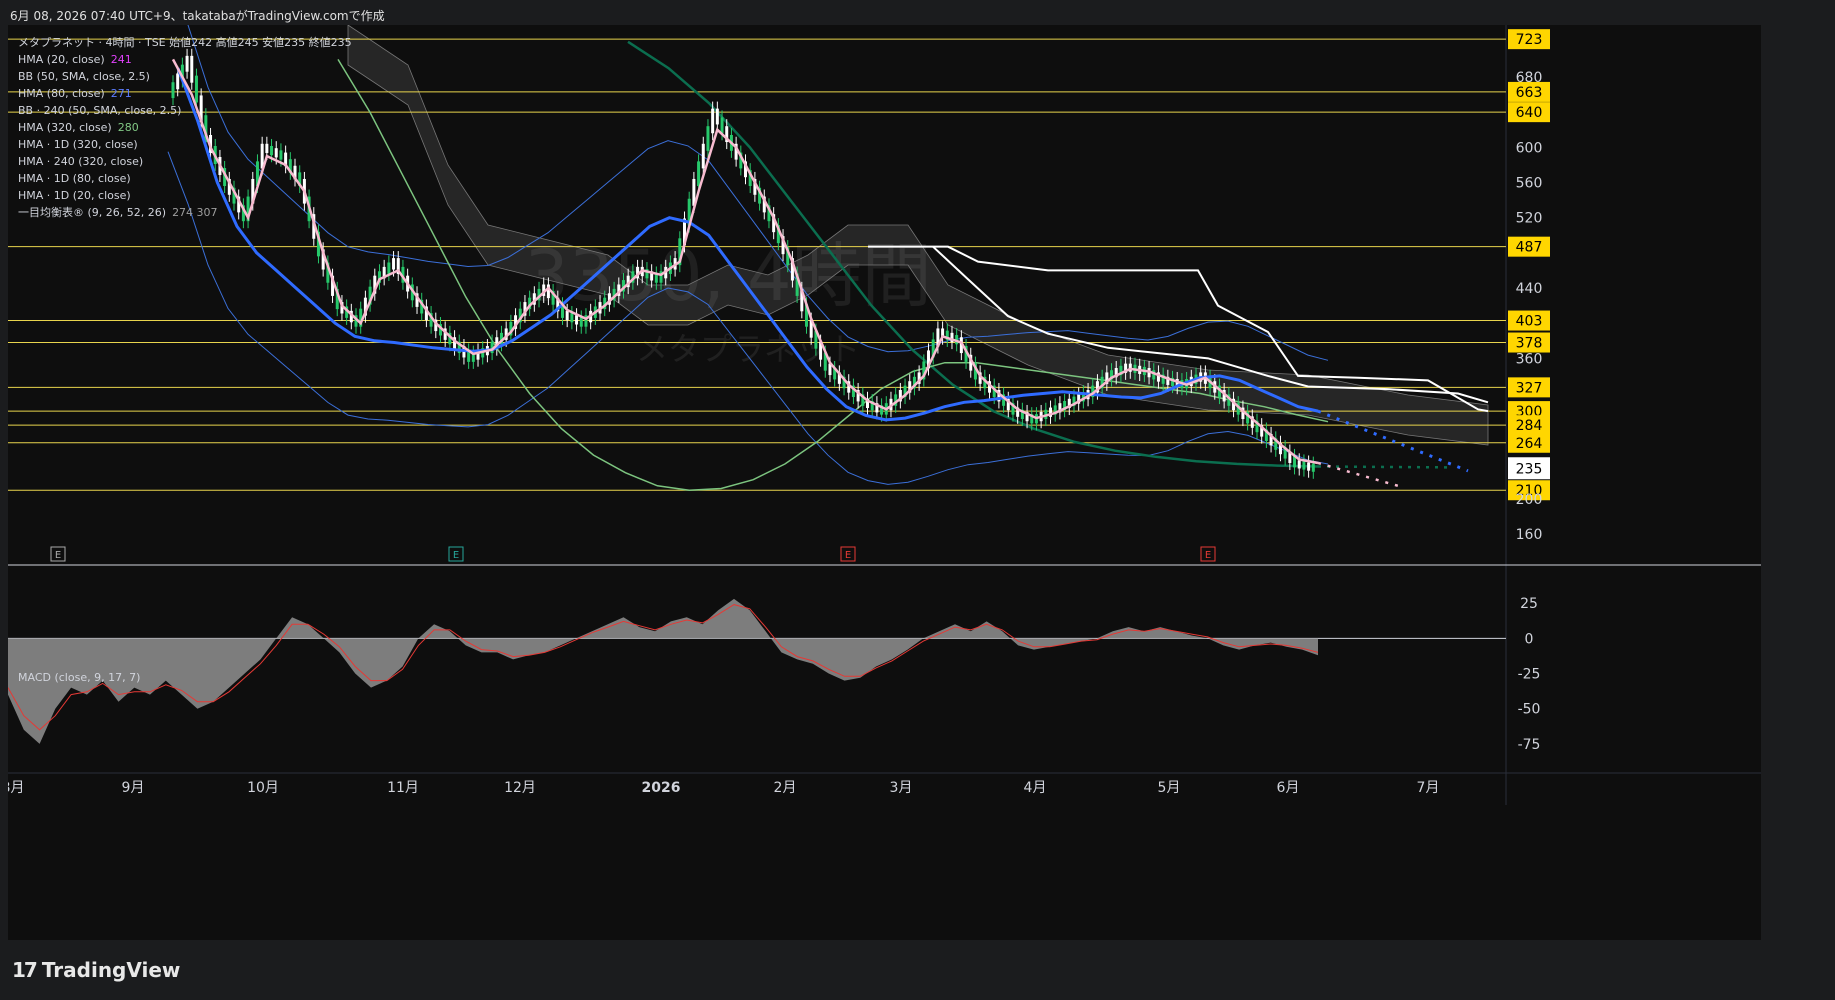 This screenshot has height=1000, width=1835. What do you see at coordinates (901, 788) in the screenshot?
I see `time-tick-label: 3月` at bounding box center [901, 788].